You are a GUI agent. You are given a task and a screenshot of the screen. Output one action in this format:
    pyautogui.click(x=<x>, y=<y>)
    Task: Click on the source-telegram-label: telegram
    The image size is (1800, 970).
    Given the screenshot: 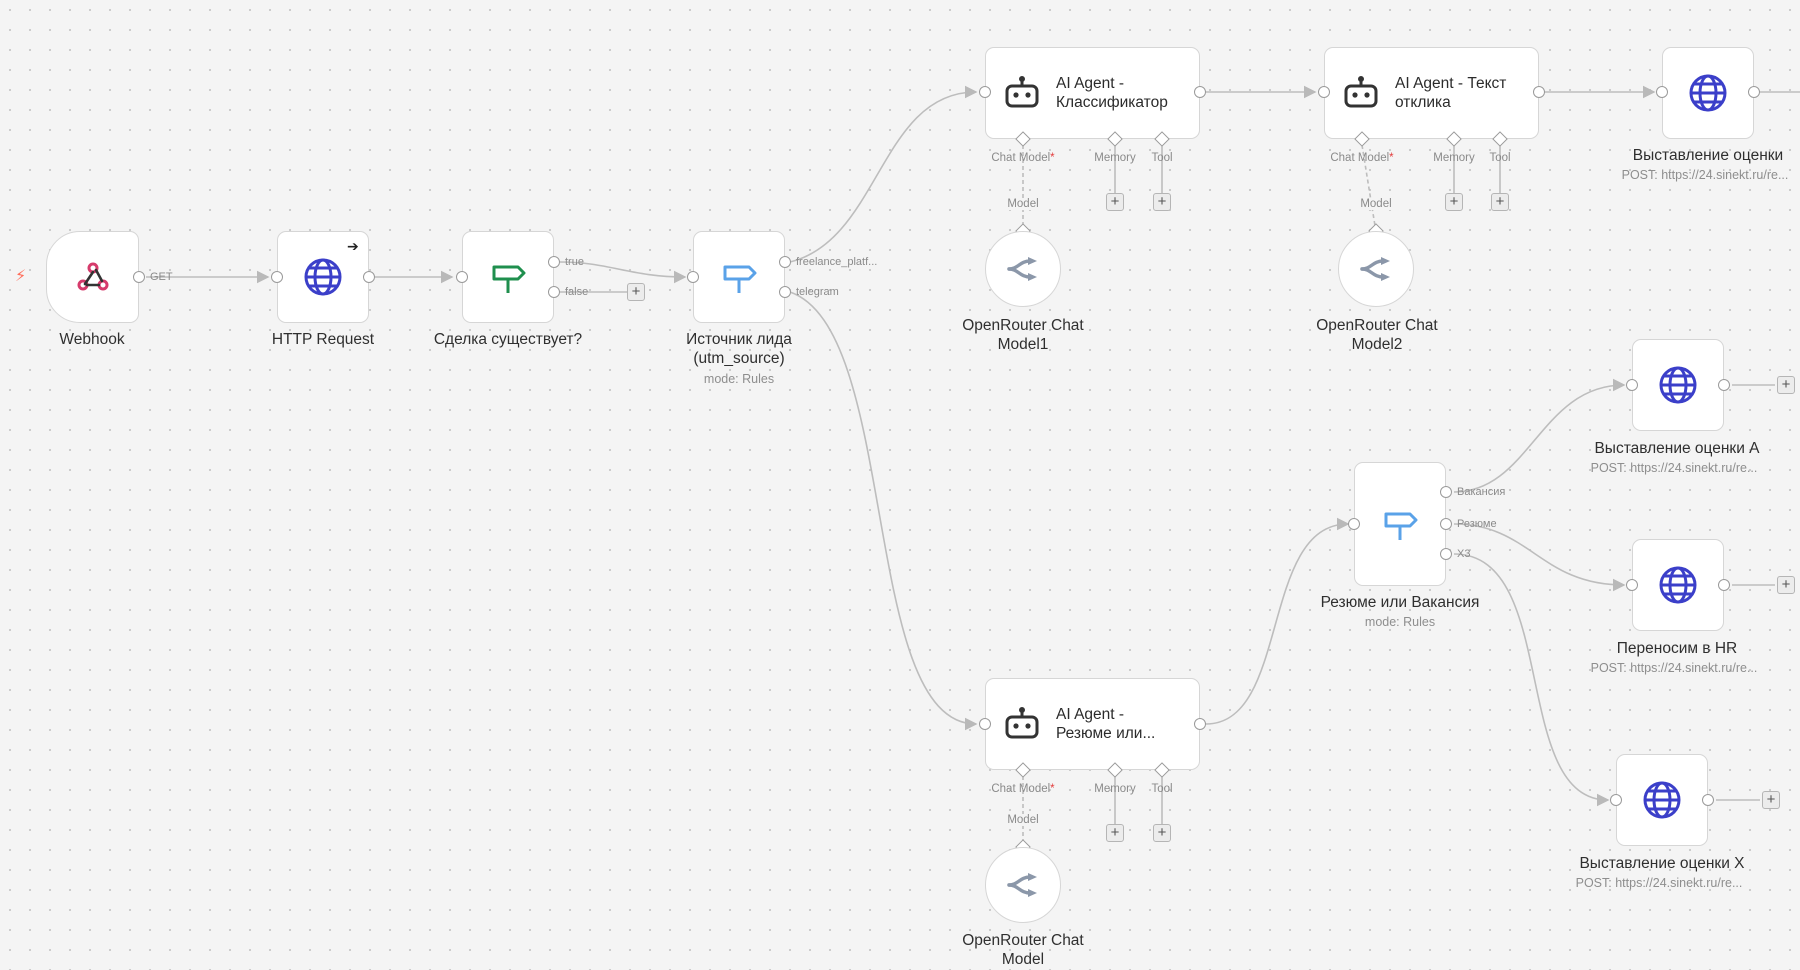 What is the action you would take?
    pyautogui.click(x=817, y=292)
    